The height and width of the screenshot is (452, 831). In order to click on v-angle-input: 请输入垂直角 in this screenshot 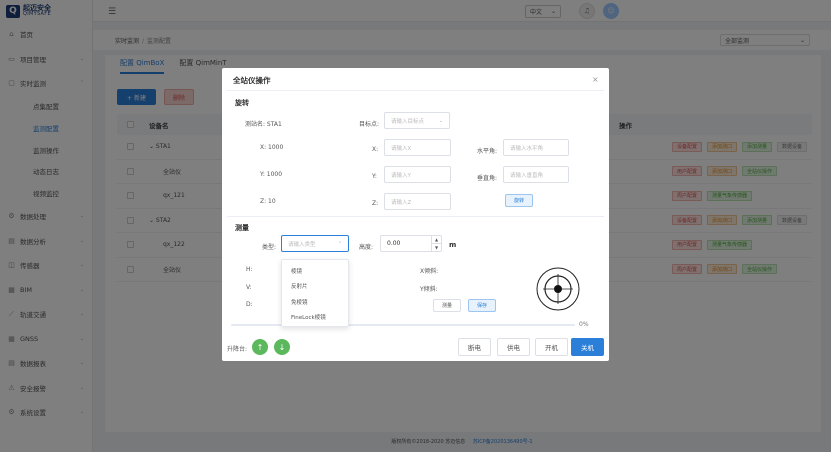, I will do `click(536, 174)`.